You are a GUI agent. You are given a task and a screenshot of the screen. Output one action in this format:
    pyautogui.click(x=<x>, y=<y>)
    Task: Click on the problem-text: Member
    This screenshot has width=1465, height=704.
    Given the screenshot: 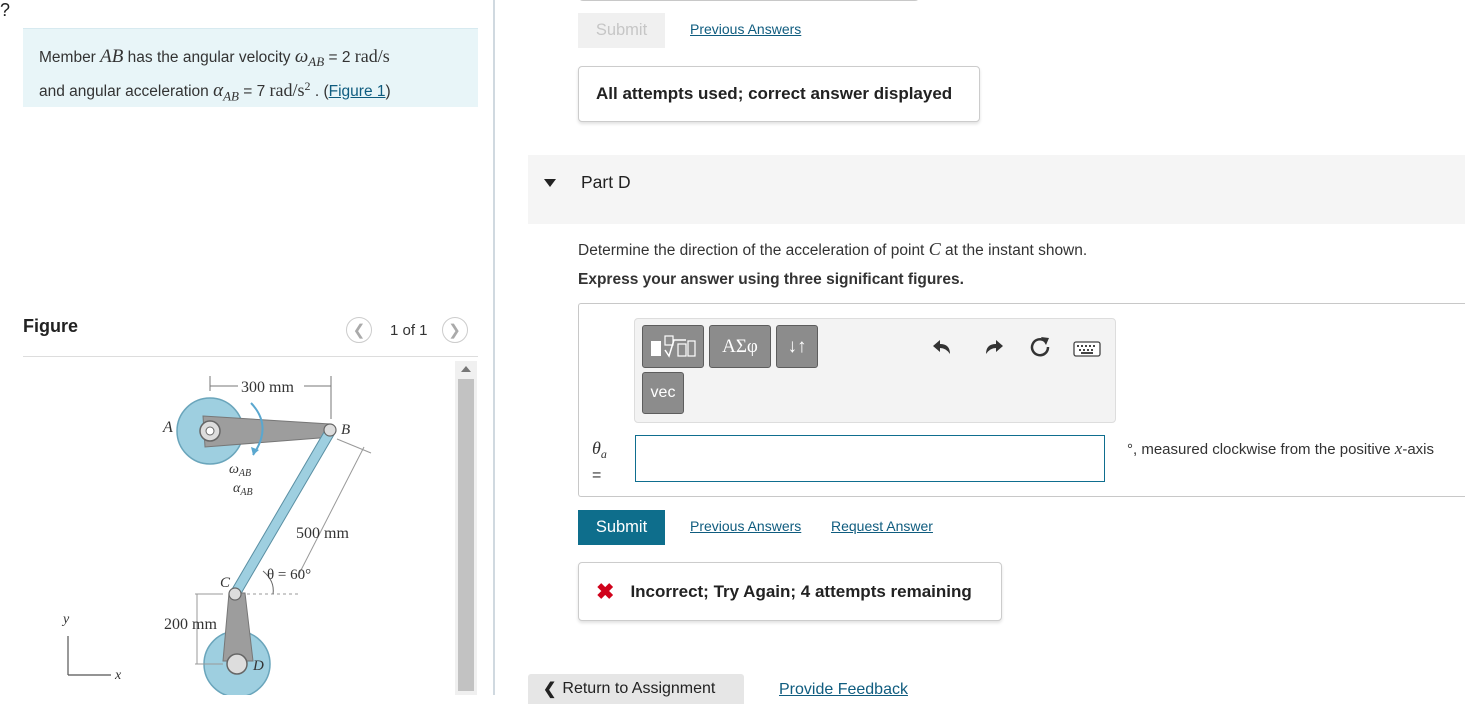 What is the action you would take?
    pyautogui.click(x=70, y=57)
    